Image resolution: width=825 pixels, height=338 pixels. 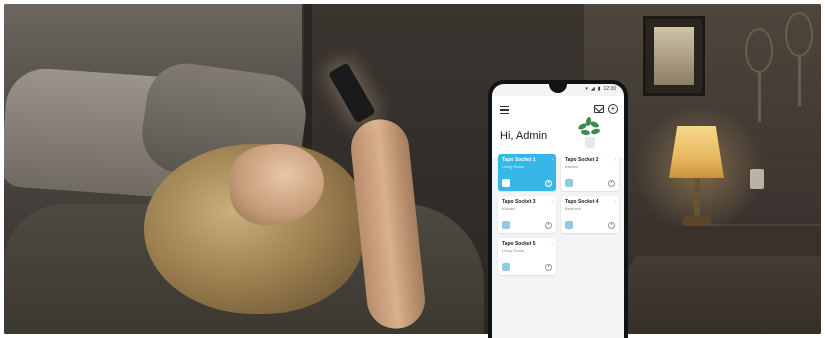 I want to click on device-name: Tapo Socket 2, so click(x=582, y=160).